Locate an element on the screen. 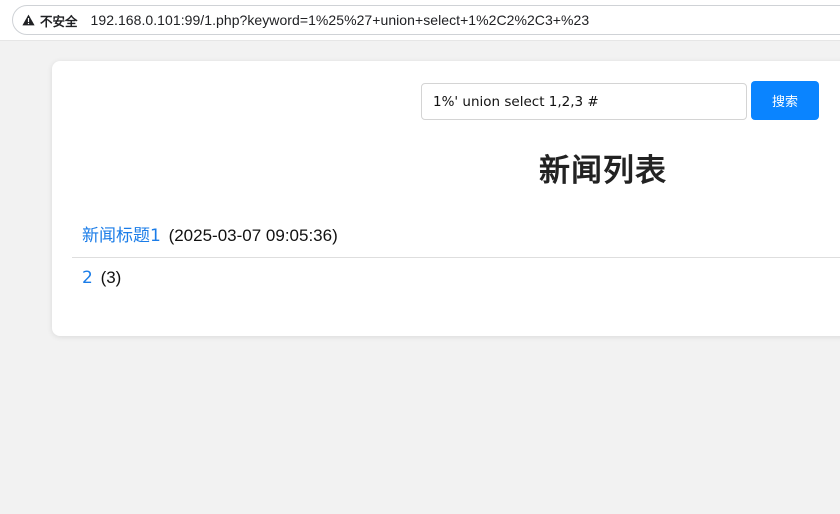 The height and width of the screenshot is (514, 840). news-date: (2025-03-07 09:05:36) is located at coordinates (253, 235).